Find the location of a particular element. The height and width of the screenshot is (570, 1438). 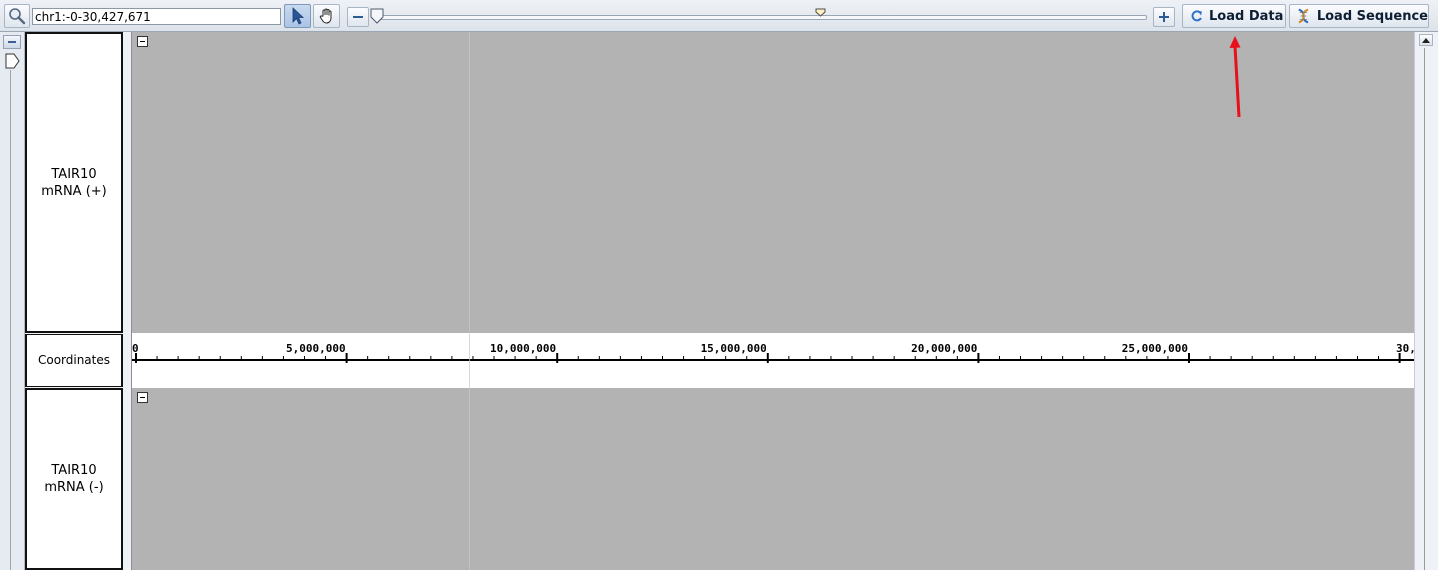

vertical-scrollbar is located at coordinates (1426, 301).